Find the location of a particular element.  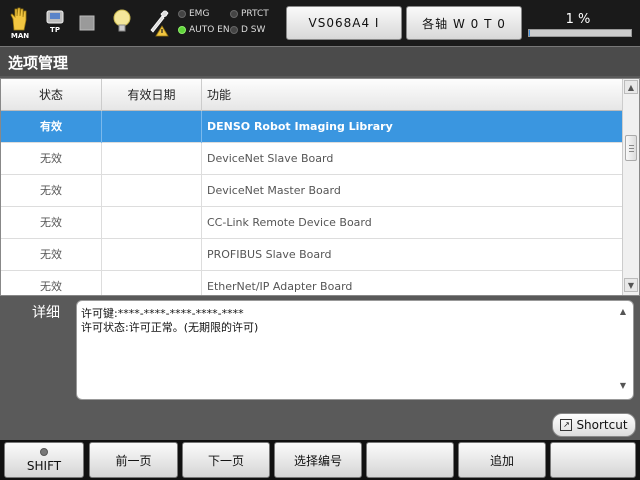

shortcut-button: ↗ Shortcut is located at coordinates (594, 425).